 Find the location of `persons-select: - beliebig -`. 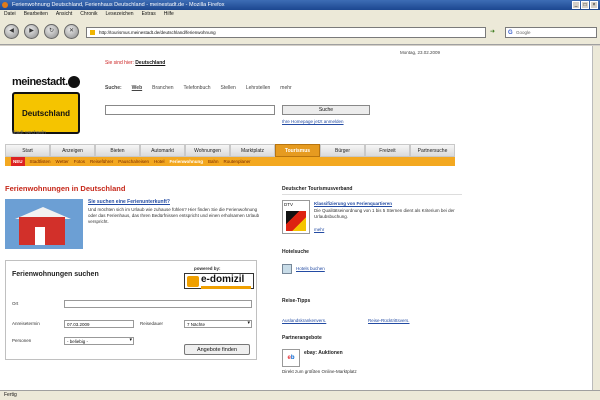

persons-select: - beliebig - is located at coordinates (99, 341).